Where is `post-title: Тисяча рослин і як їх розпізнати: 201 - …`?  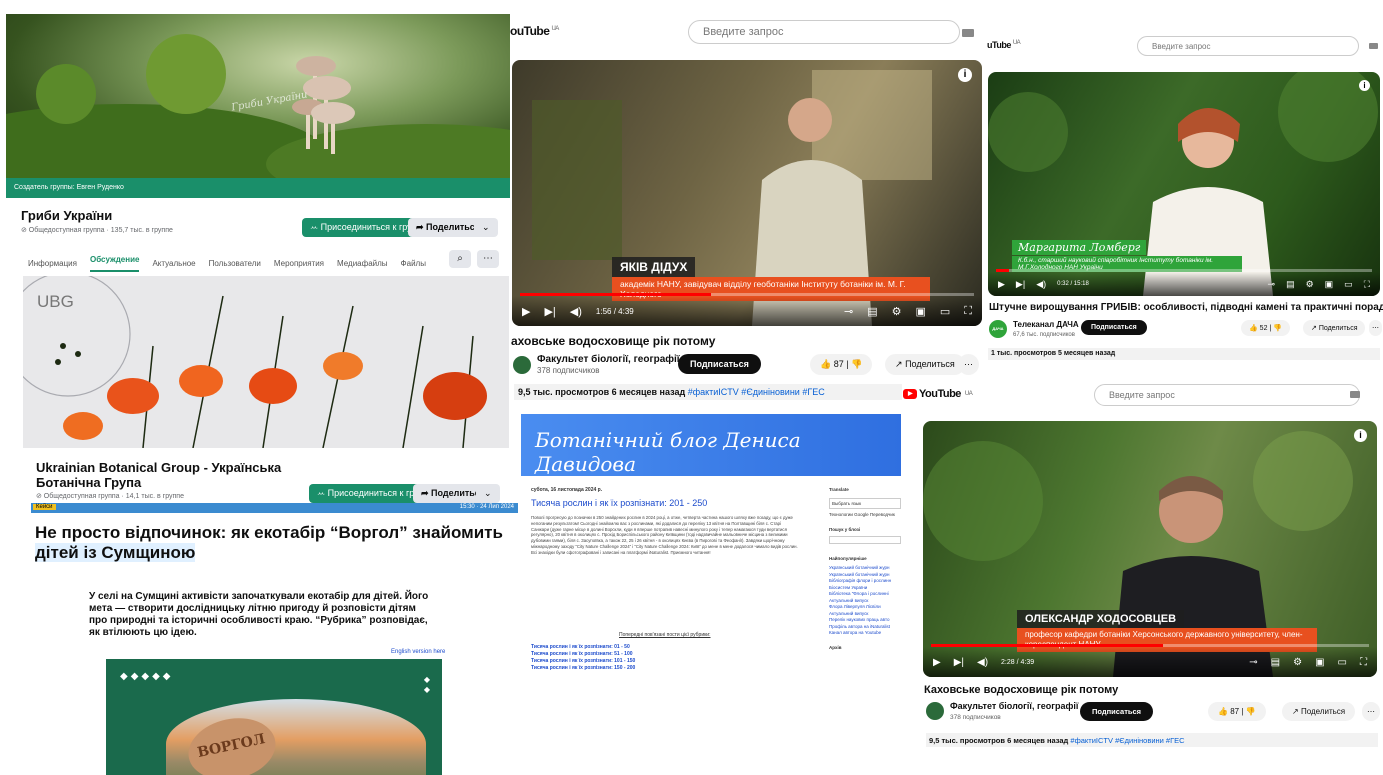
post-title: Тисяча рослин і як їх розпізнати: 201 - … is located at coordinates (619, 503).